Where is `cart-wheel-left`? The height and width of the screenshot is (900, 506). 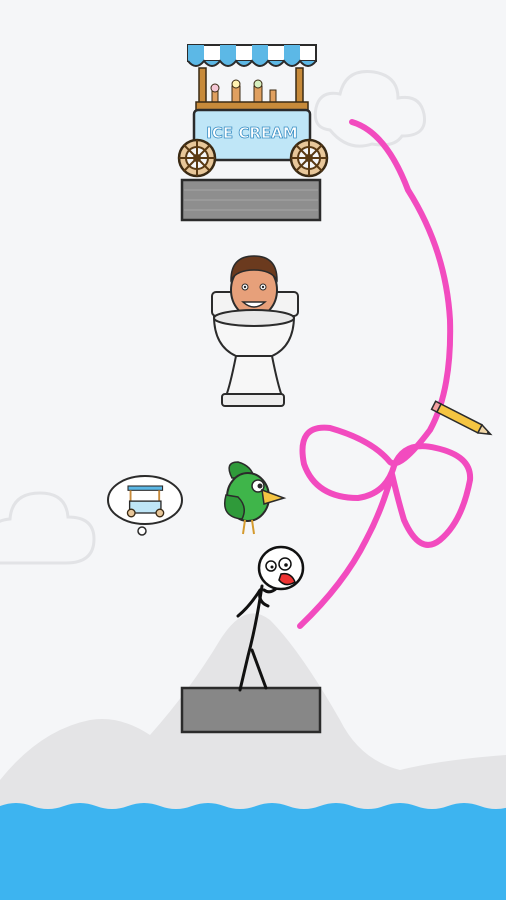
cart-wheel-left is located at coordinates (197, 158).